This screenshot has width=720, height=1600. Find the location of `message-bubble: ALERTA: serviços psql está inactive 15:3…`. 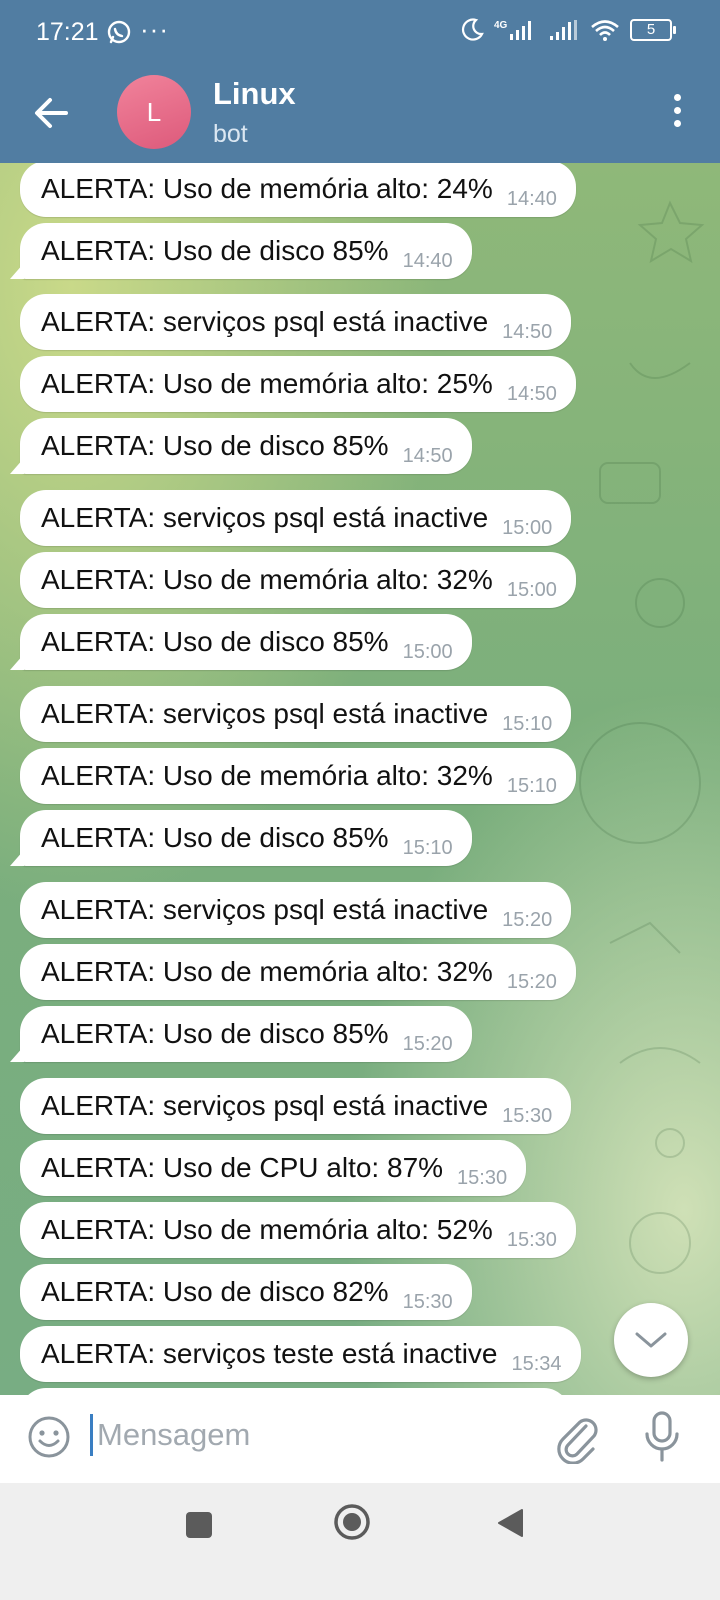

message-bubble: ALERTA: serviços psql está inactive 15:3… is located at coordinates (296, 1106).